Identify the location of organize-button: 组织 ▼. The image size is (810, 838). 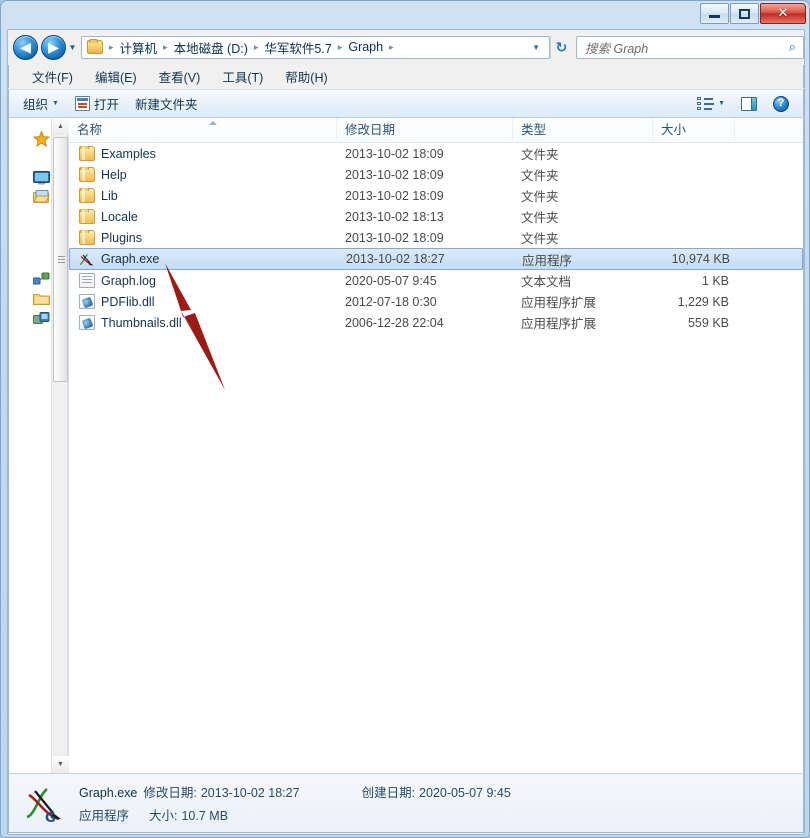
(41, 103).